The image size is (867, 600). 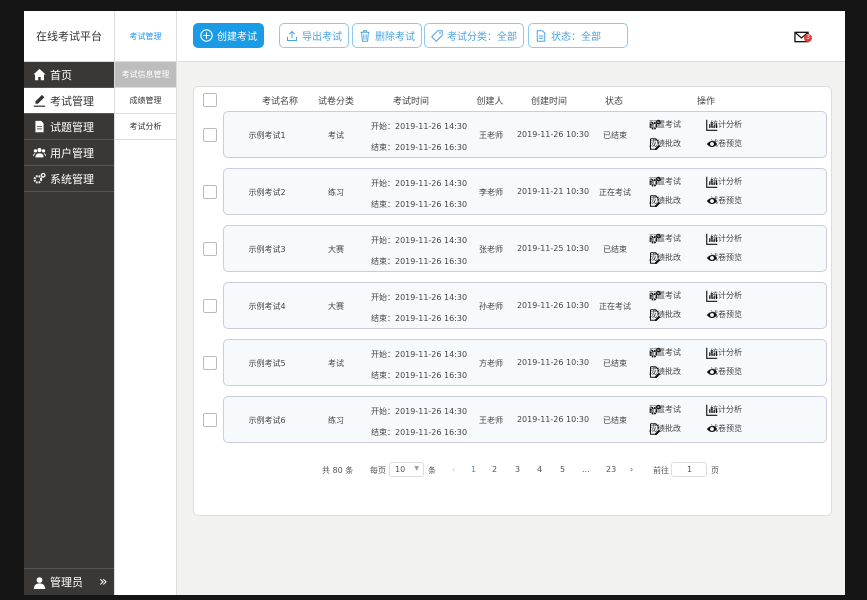 I want to click on submenu-item: 考试分析, so click(x=145, y=127).